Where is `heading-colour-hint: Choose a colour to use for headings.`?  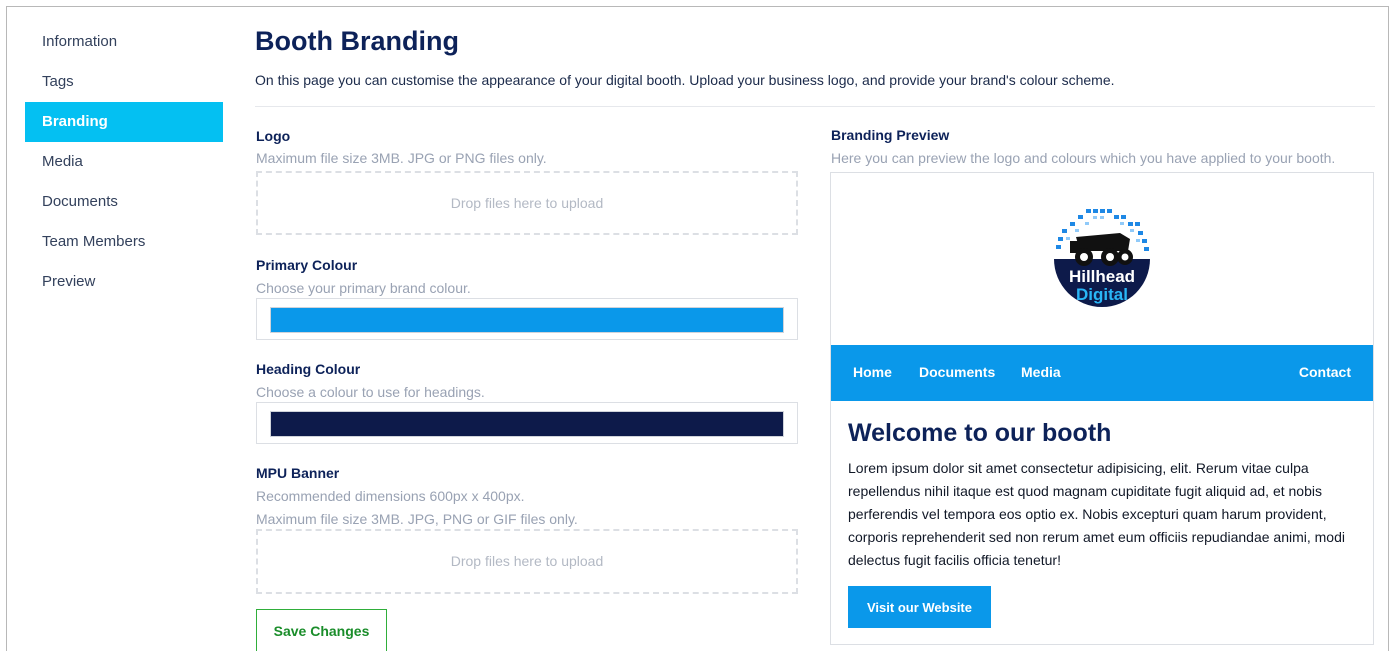 heading-colour-hint: Choose a colour to use for headings. is located at coordinates (370, 392).